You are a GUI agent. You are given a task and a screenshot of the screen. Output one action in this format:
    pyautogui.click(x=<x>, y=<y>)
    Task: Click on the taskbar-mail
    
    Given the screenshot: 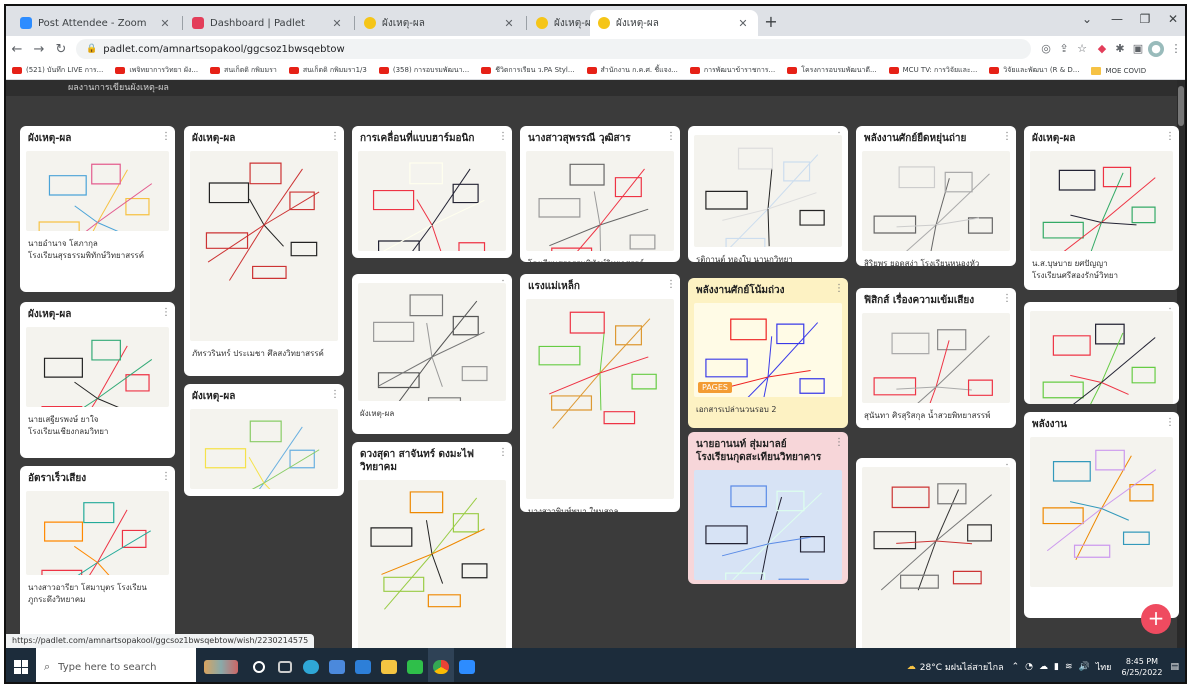 What is the action you would take?
    pyautogui.click(x=363, y=665)
    